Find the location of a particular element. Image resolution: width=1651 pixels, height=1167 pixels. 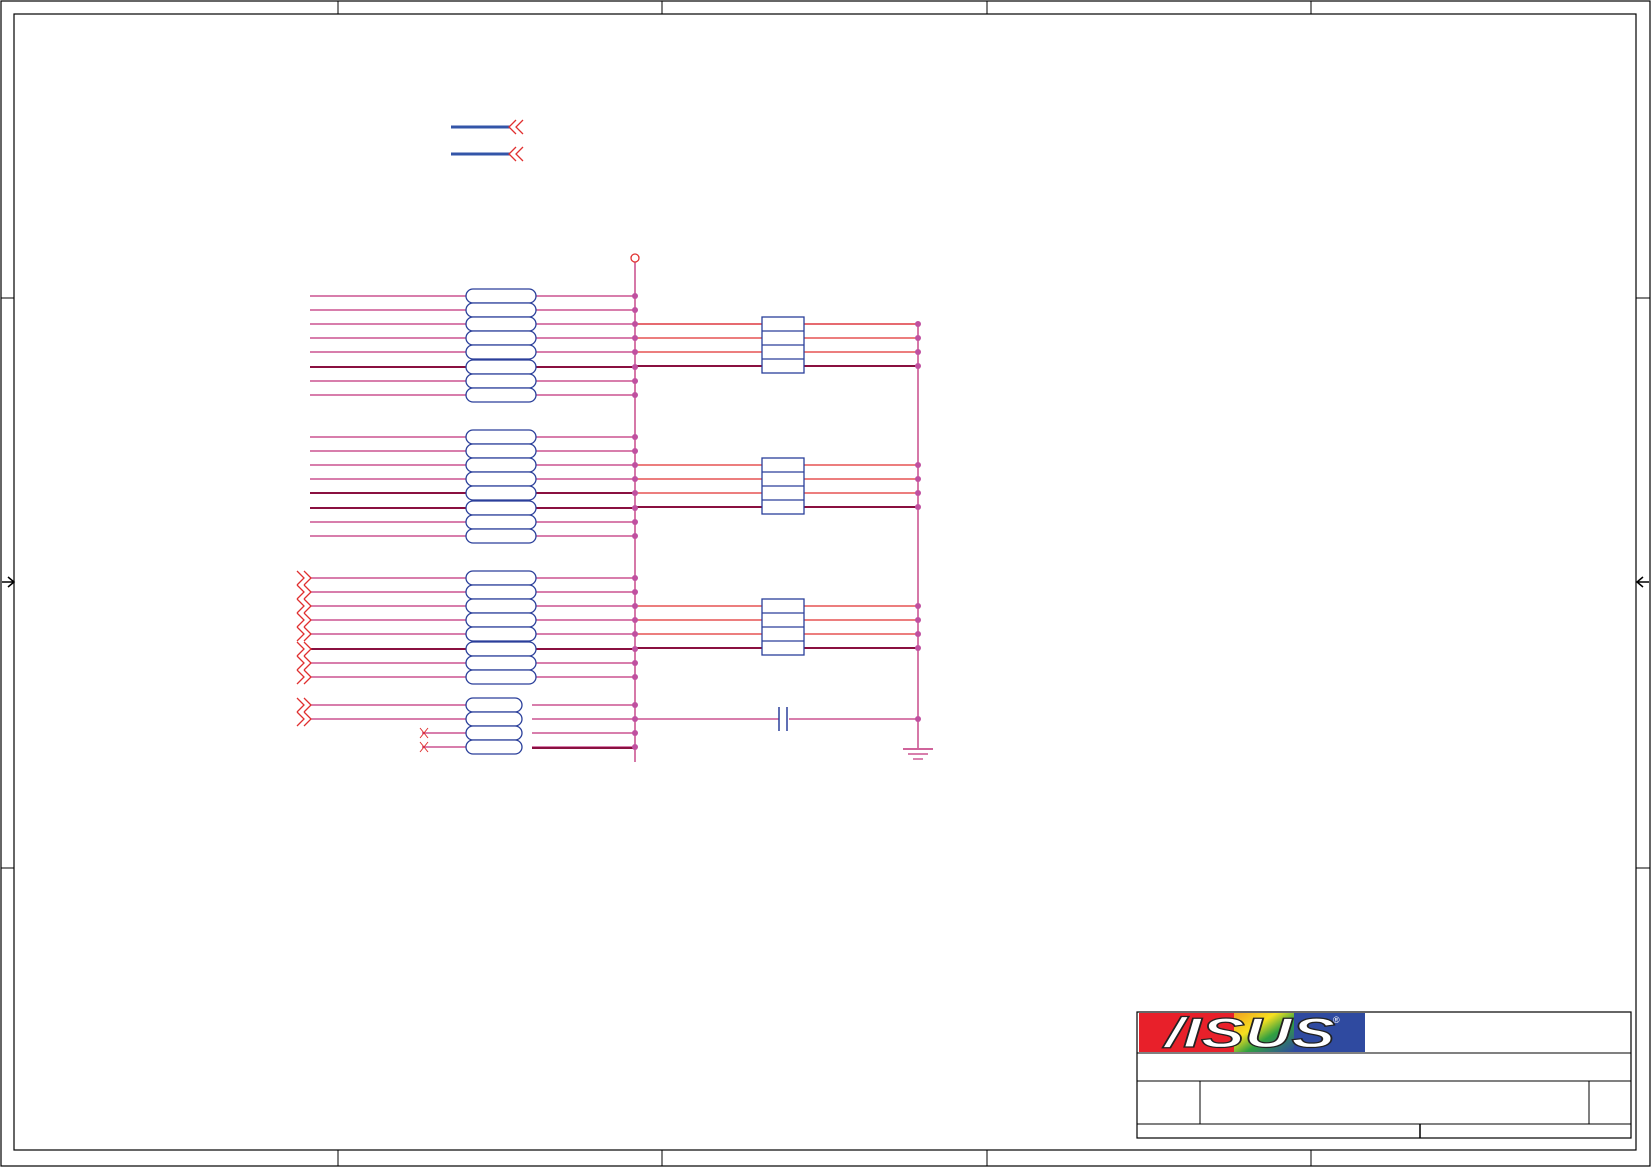

junction-dot-cap is located at coordinates (918, 719).